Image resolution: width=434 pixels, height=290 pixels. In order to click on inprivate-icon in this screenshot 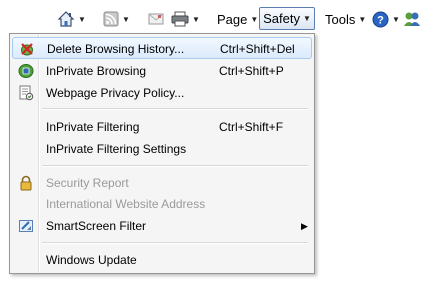, I will do `click(26, 71)`.